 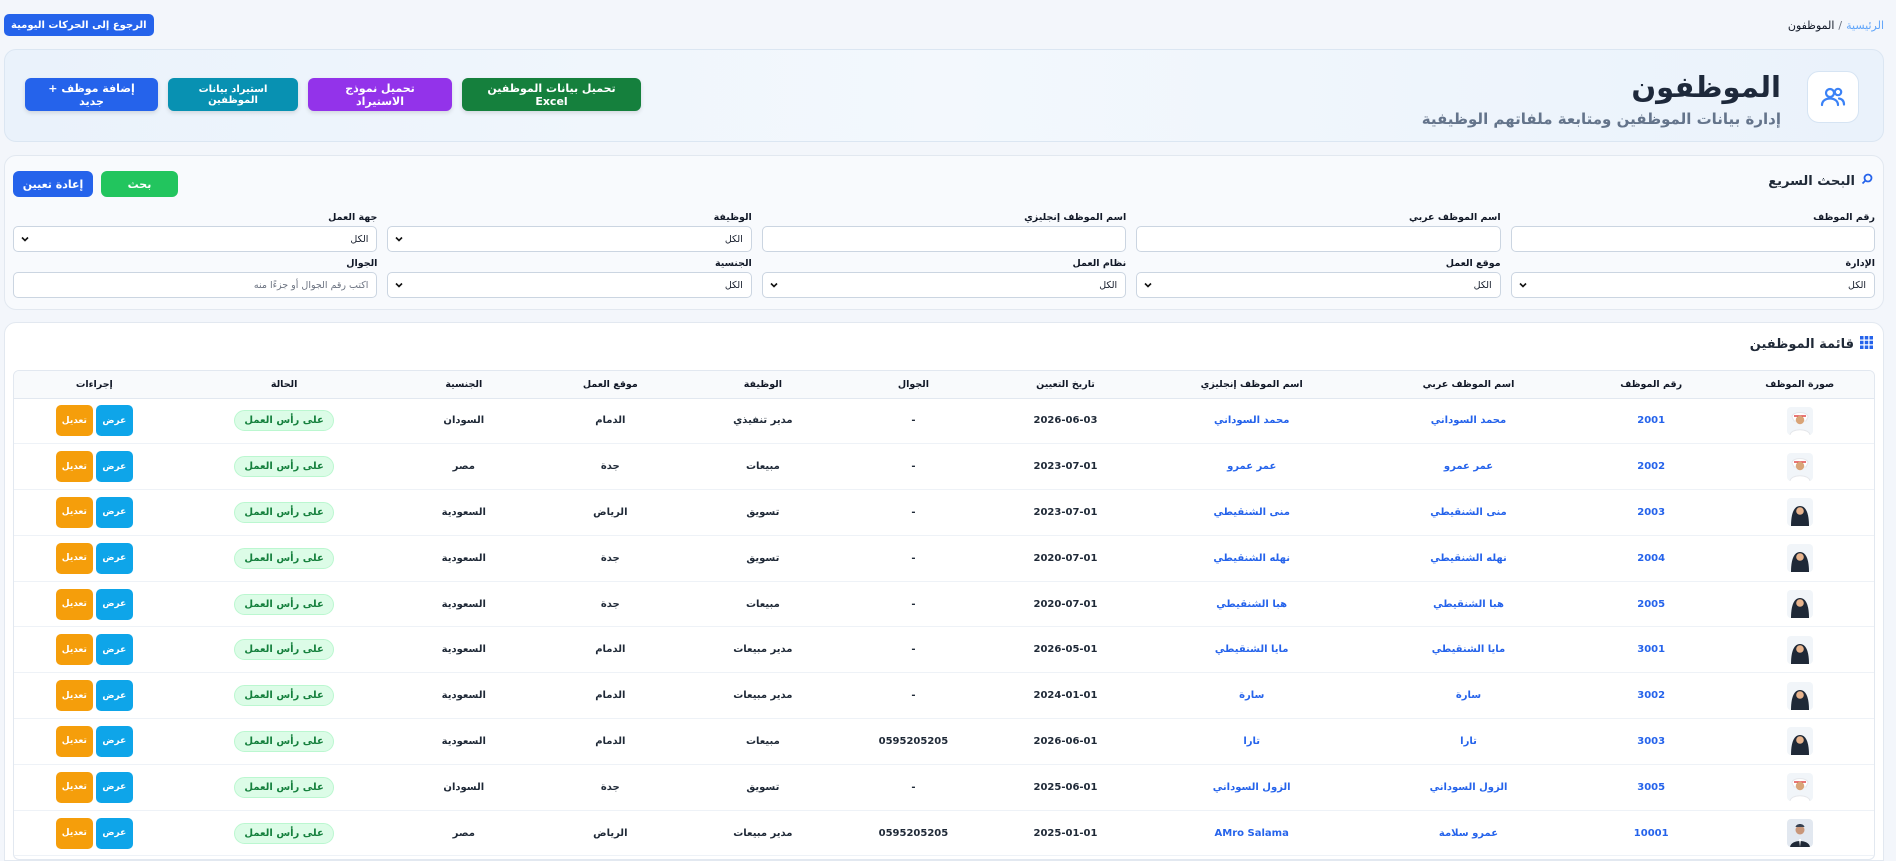 I want to click on name-en-link: الزول السوداني, so click(x=1252, y=787).